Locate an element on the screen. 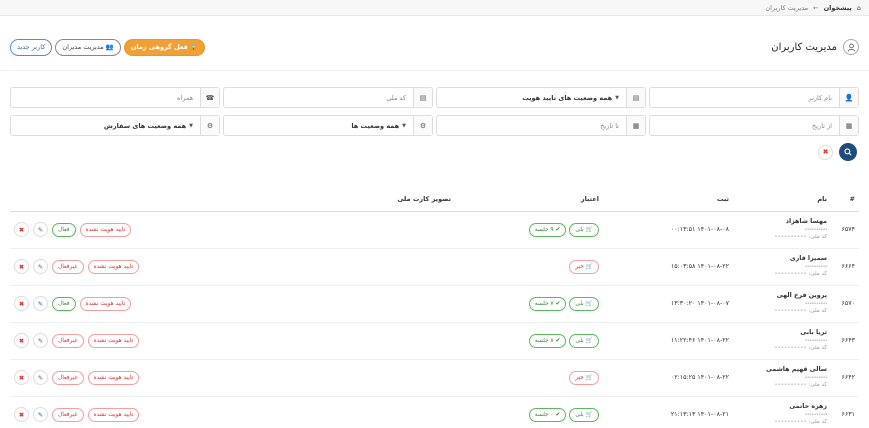 The image size is (869, 428). row-name: سالی قهیم هاشمی is located at coordinates (782, 369).